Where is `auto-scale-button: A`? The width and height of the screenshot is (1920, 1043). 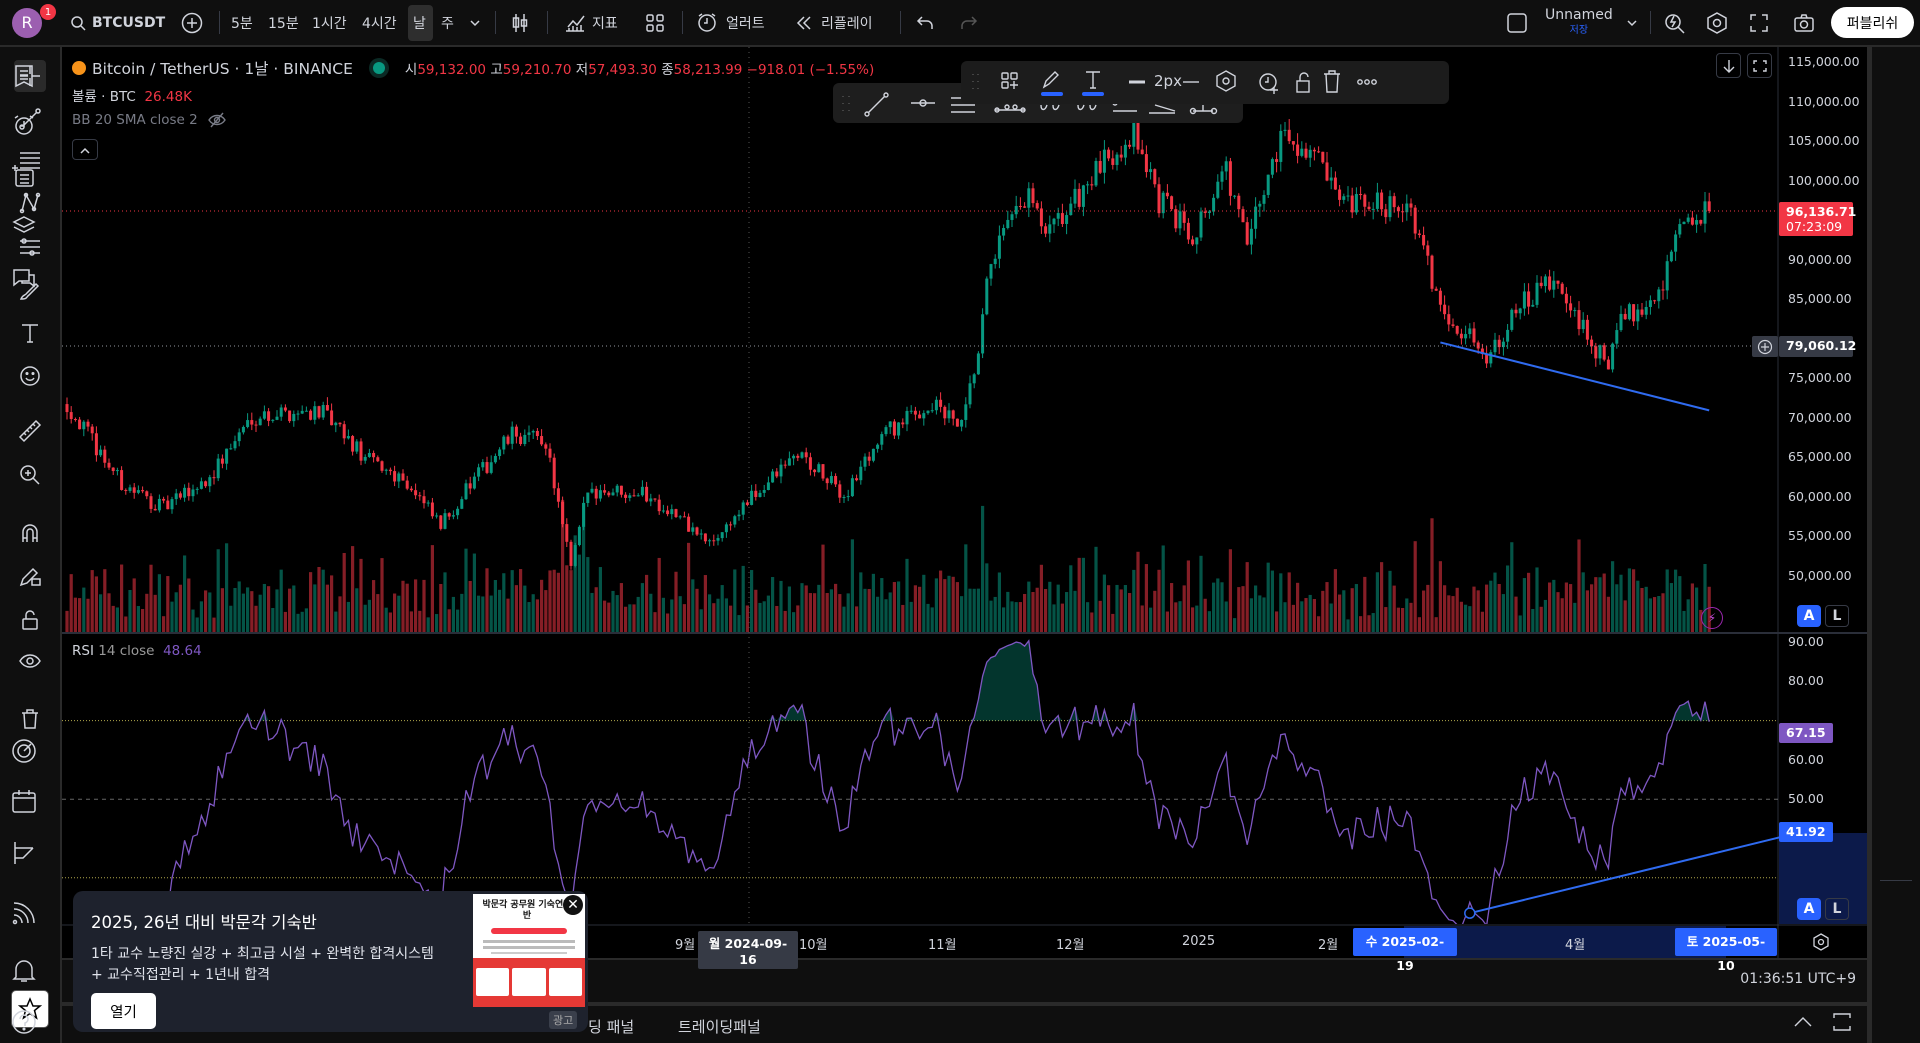 auto-scale-button: A is located at coordinates (1809, 616).